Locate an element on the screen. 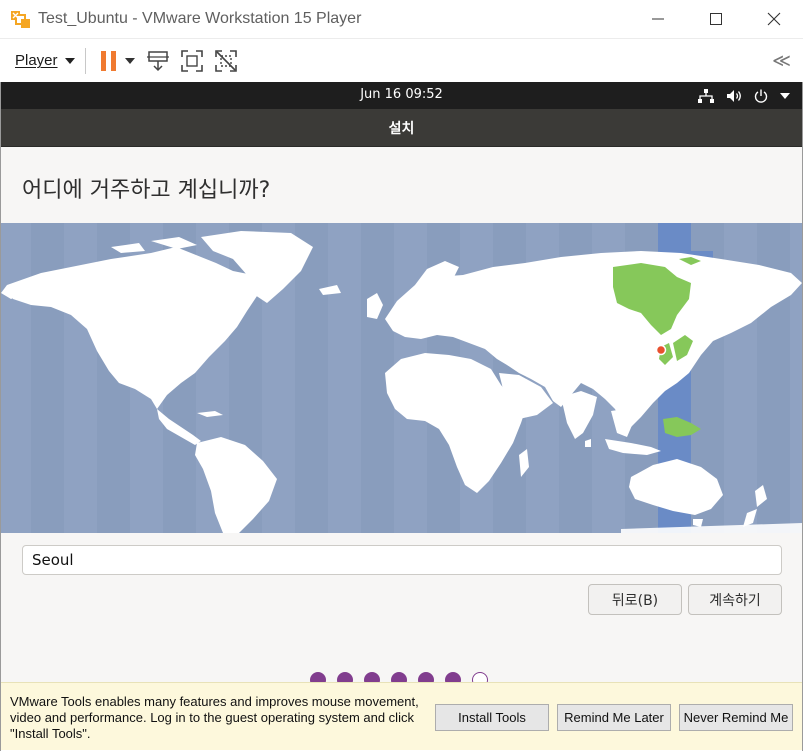  fullscreen-icon is located at coordinates (191, 60).